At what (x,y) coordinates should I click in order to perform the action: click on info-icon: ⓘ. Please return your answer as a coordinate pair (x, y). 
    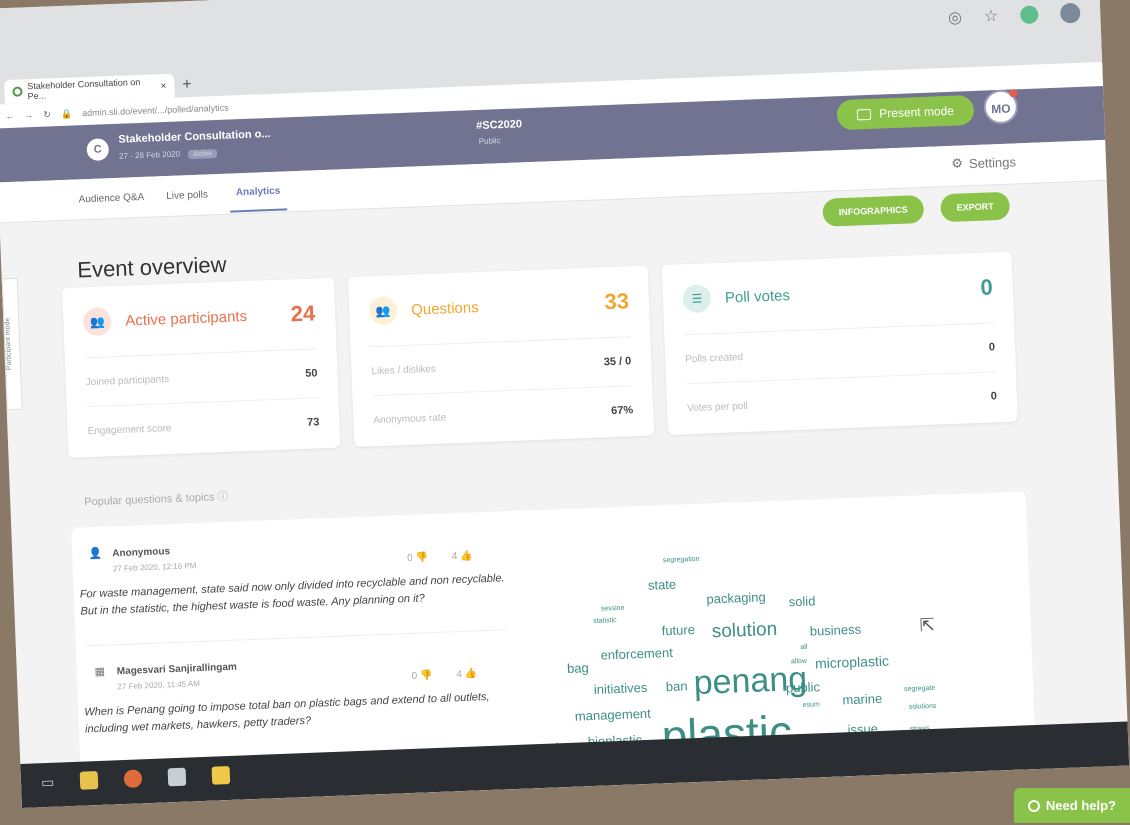
    Looking at the image, I should click on (222, 497).